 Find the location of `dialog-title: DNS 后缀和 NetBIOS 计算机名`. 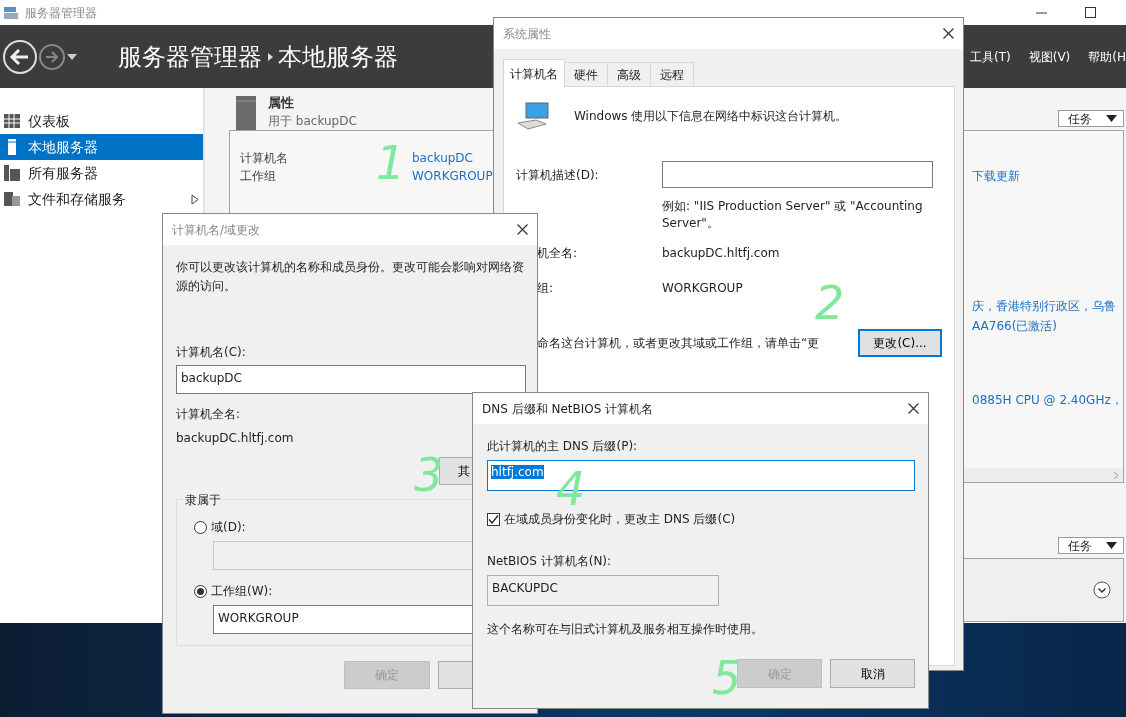

dialog-title: DNS 后缀和 NetBIOS 计算机名 is located at coordinates (568, 409).